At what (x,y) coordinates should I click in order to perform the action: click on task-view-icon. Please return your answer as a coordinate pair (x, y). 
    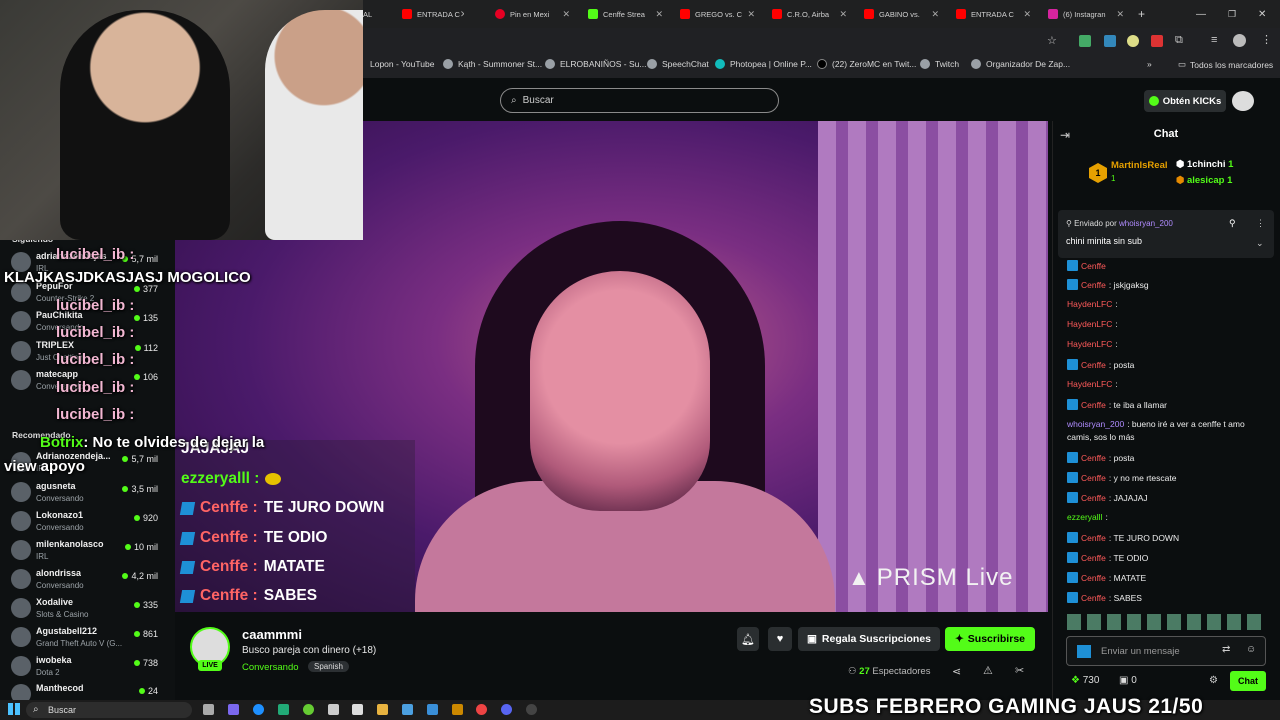
    Looking at the image, I should click on (208, 709).